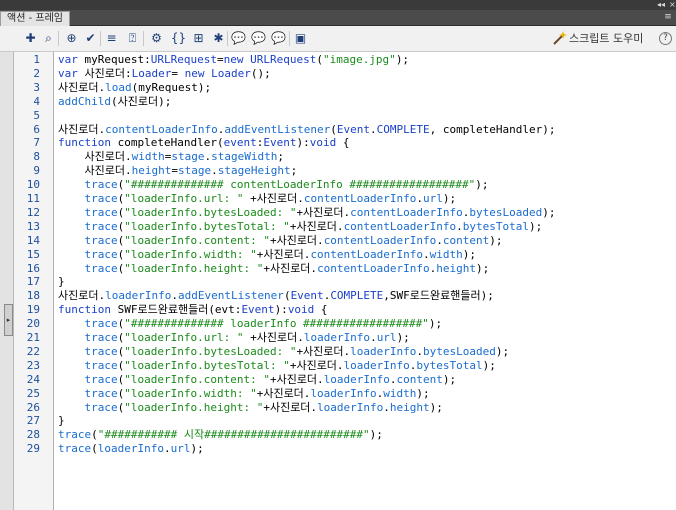  I want to click on toolbar-separator, so click(143, 38).